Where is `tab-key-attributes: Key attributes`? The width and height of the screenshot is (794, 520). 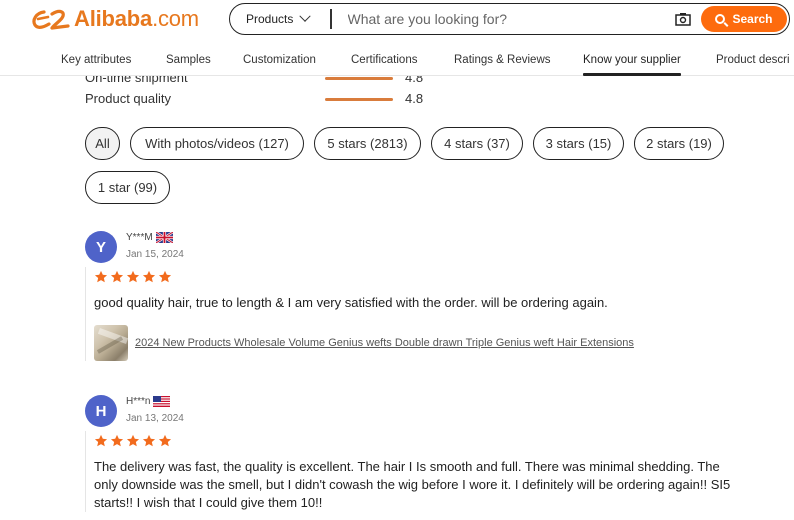 tab-key-attributes: Key attributes is located at coordinates (96, 60).